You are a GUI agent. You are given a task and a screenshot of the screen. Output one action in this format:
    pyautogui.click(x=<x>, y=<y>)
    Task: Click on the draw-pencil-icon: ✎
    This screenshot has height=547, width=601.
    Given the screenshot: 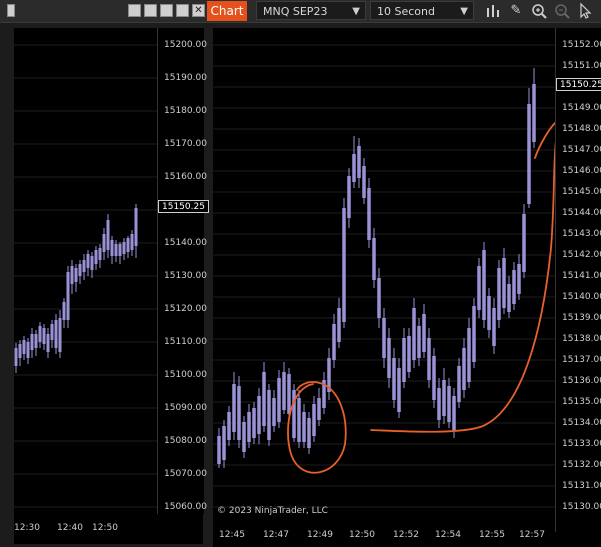 What is the action you would take?
    pyautogui.click(x=516, y=11)
    